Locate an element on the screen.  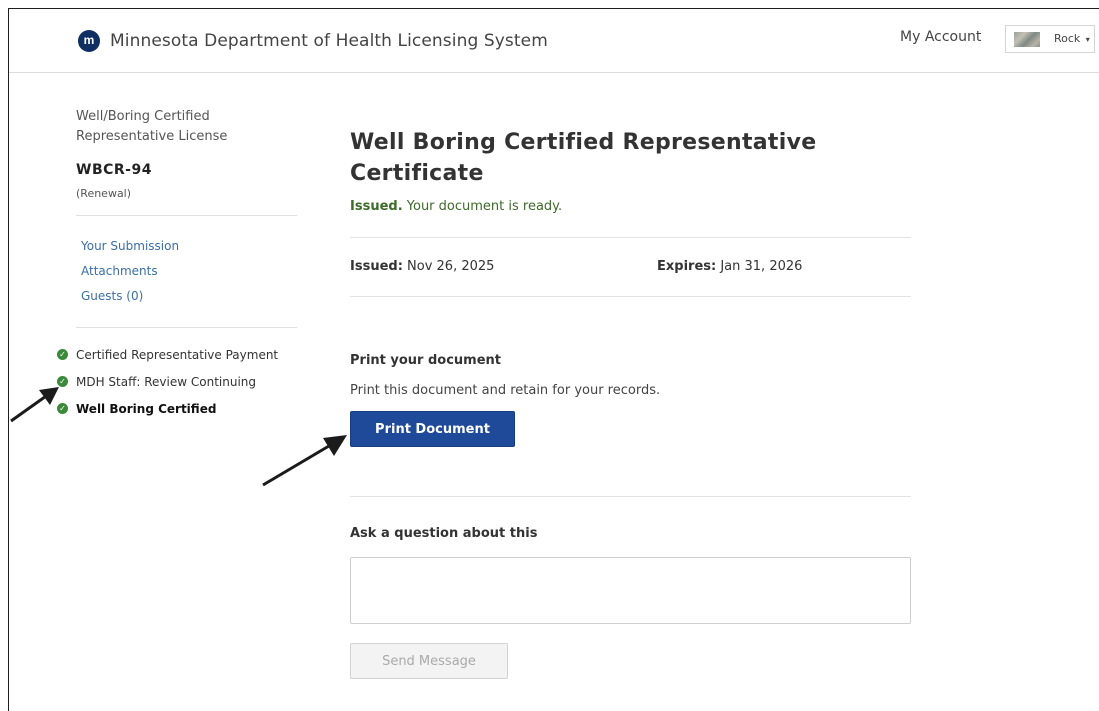
print-heading: Print your document is located at coordinates (426, 360).